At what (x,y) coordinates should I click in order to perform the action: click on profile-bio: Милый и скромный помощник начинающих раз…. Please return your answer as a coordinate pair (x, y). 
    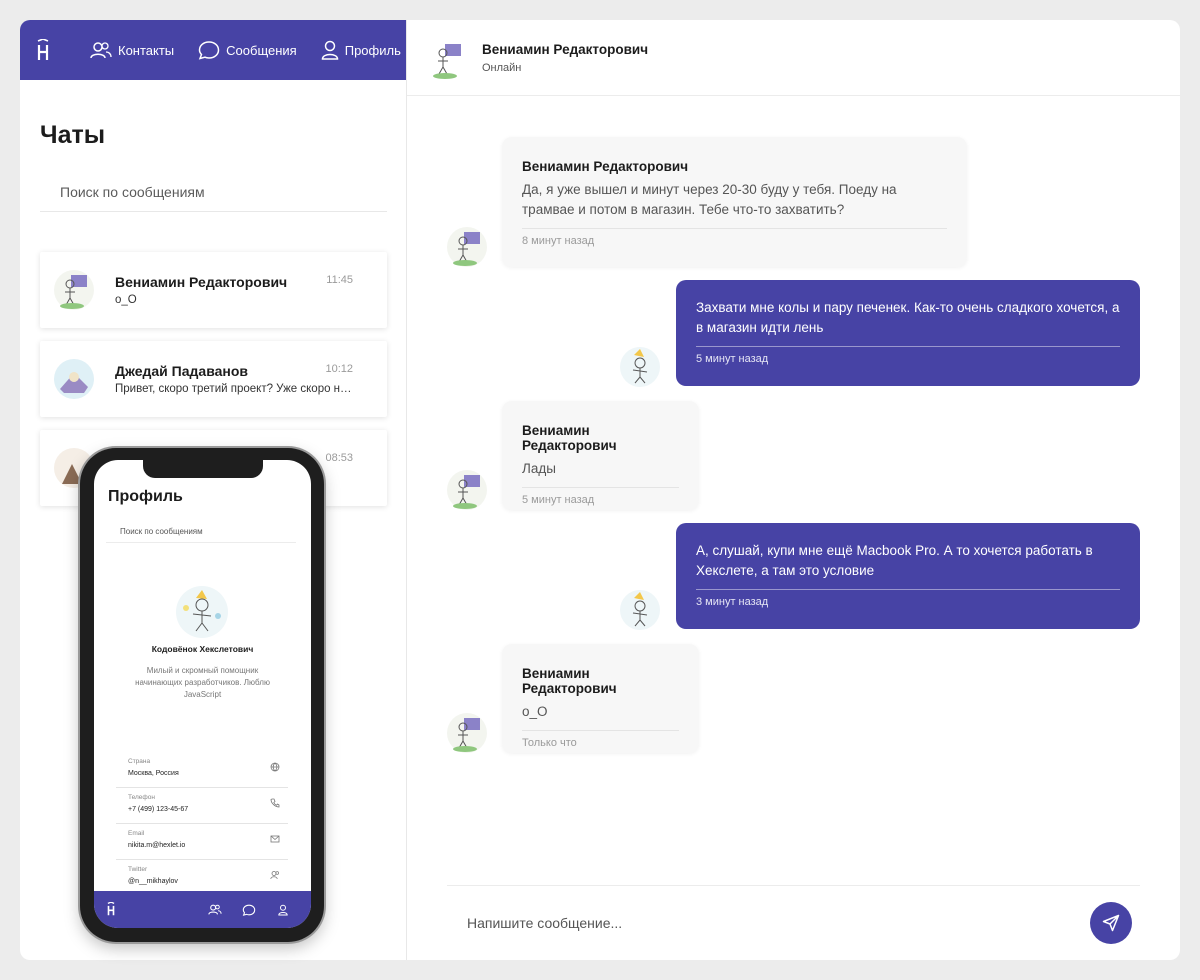
    Looking at the image, I should click on (202, 682).